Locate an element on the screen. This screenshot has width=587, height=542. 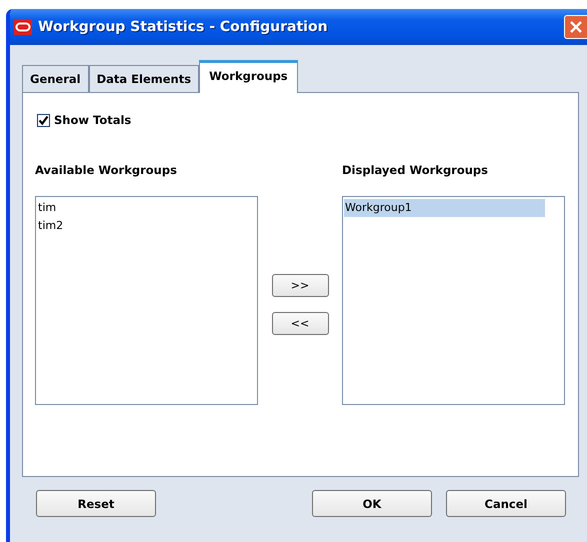
cancel-button: Cancel is located at coordinates (506, 503).